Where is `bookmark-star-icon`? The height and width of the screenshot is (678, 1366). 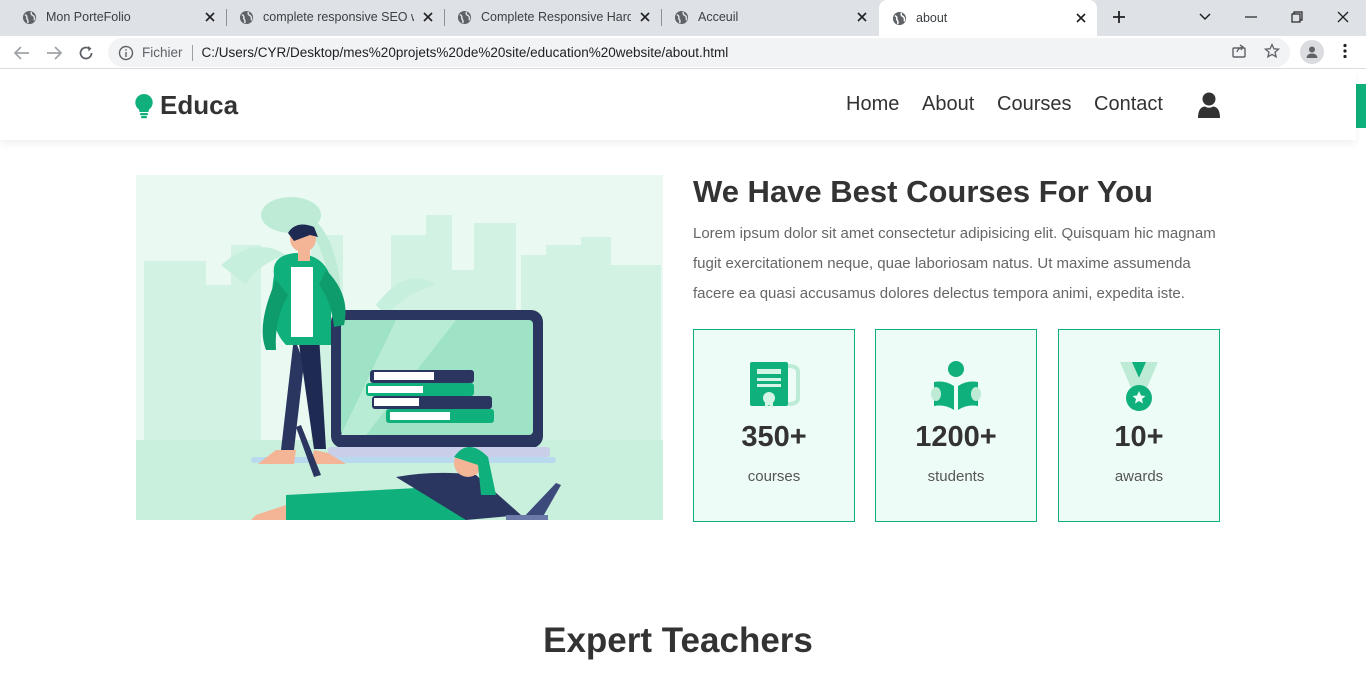 bookmark-star-icon is located at coordinates (1272, 51).